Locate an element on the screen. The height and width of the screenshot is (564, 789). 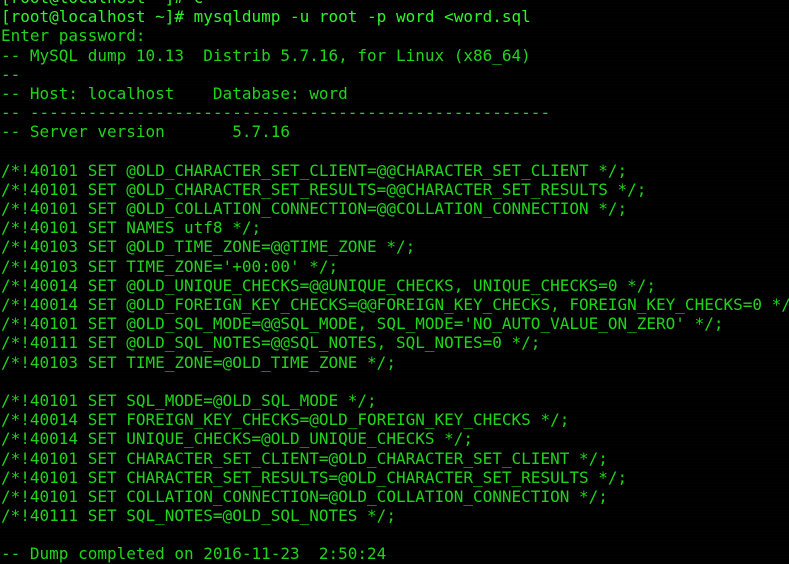
terminal-line-set-time-zone-utc: /*!40103 SET TIME_ZONE='+00:00' */; is located at coordinates (170, 266).